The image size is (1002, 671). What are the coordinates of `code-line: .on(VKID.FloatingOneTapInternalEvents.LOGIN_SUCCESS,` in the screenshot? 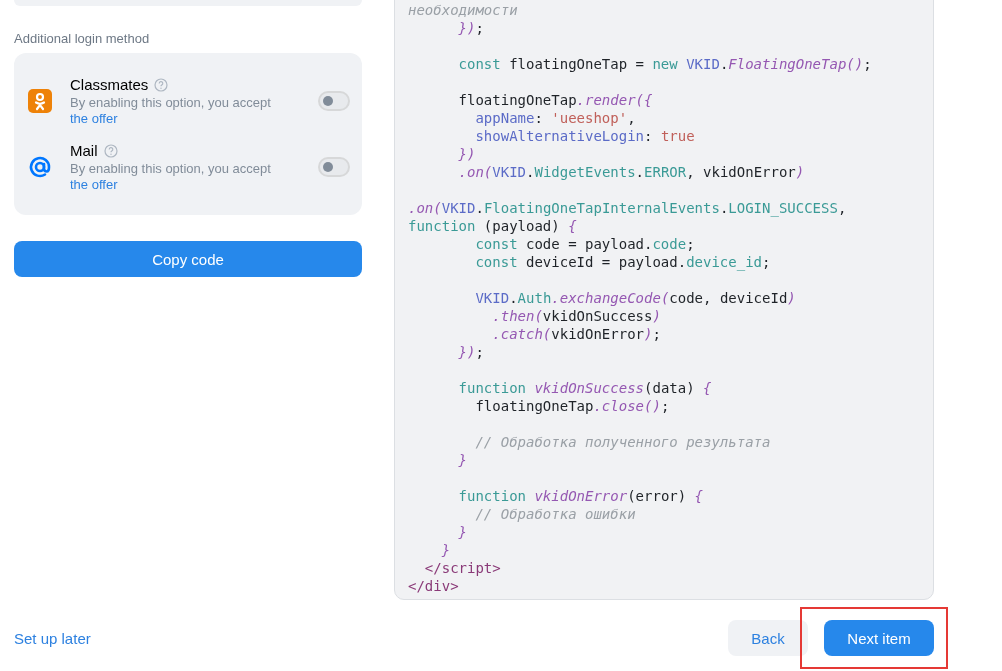 It's located at (628, 208).